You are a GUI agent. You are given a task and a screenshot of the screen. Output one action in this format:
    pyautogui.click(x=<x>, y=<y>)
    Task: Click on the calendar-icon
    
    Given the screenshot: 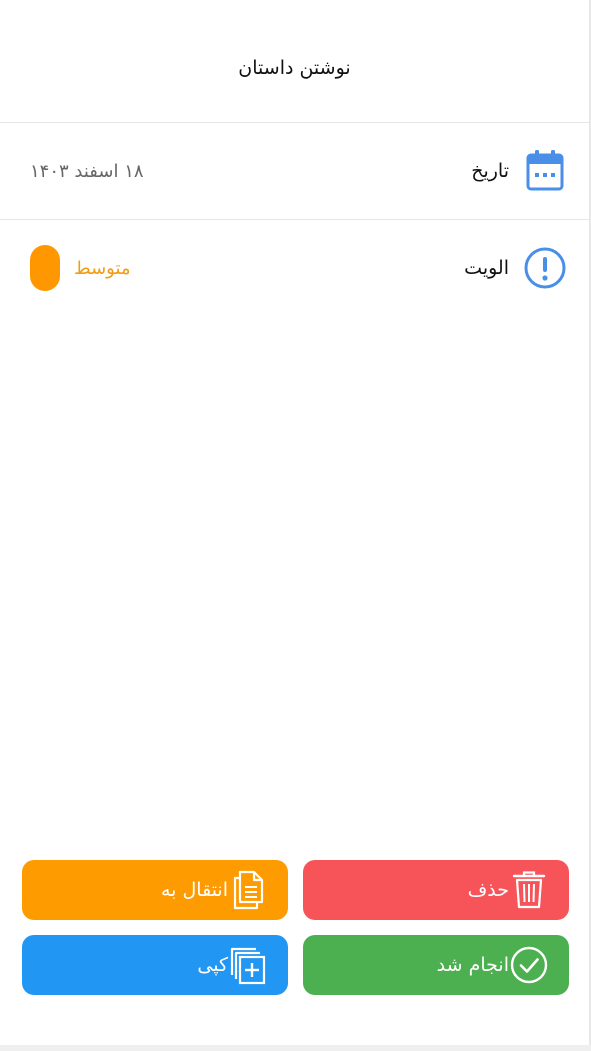 What is the action you would take?
    pyautogui.click(x=545, y=171)
    